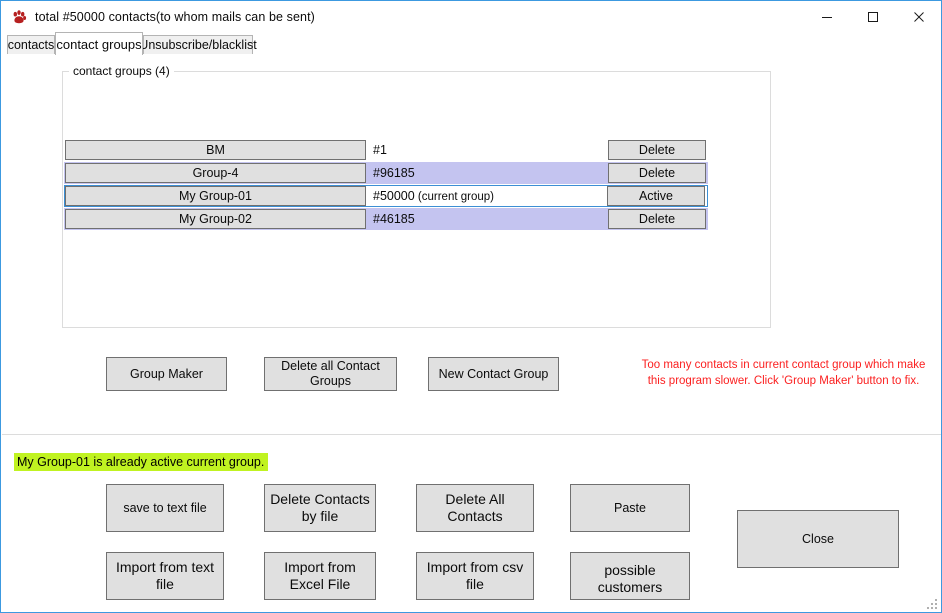 Image resolution: width=942 pixels, height=613 pixels. Describe the element at coordinates (818, 539) in the screenshot. I see `close-button: Close` at that location.